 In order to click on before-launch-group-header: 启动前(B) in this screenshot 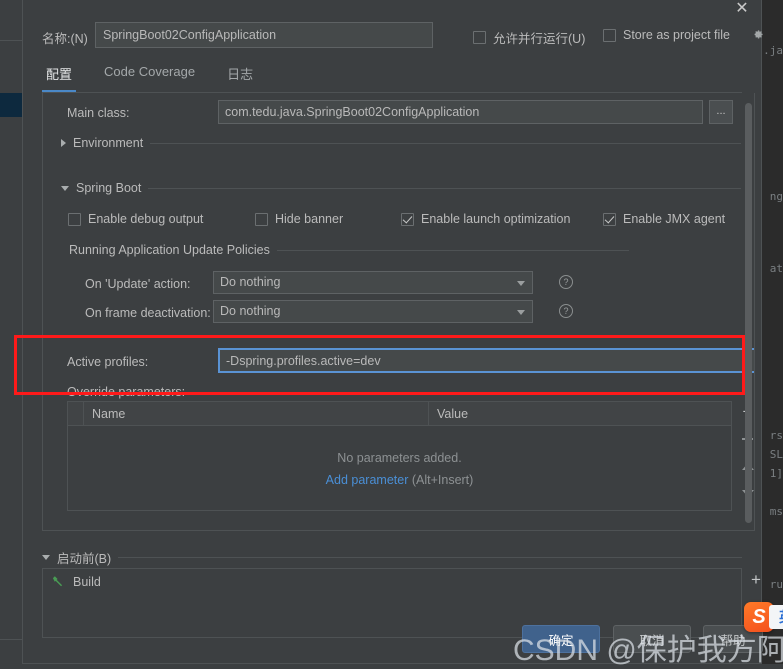, I will do `click(392, 557)`.